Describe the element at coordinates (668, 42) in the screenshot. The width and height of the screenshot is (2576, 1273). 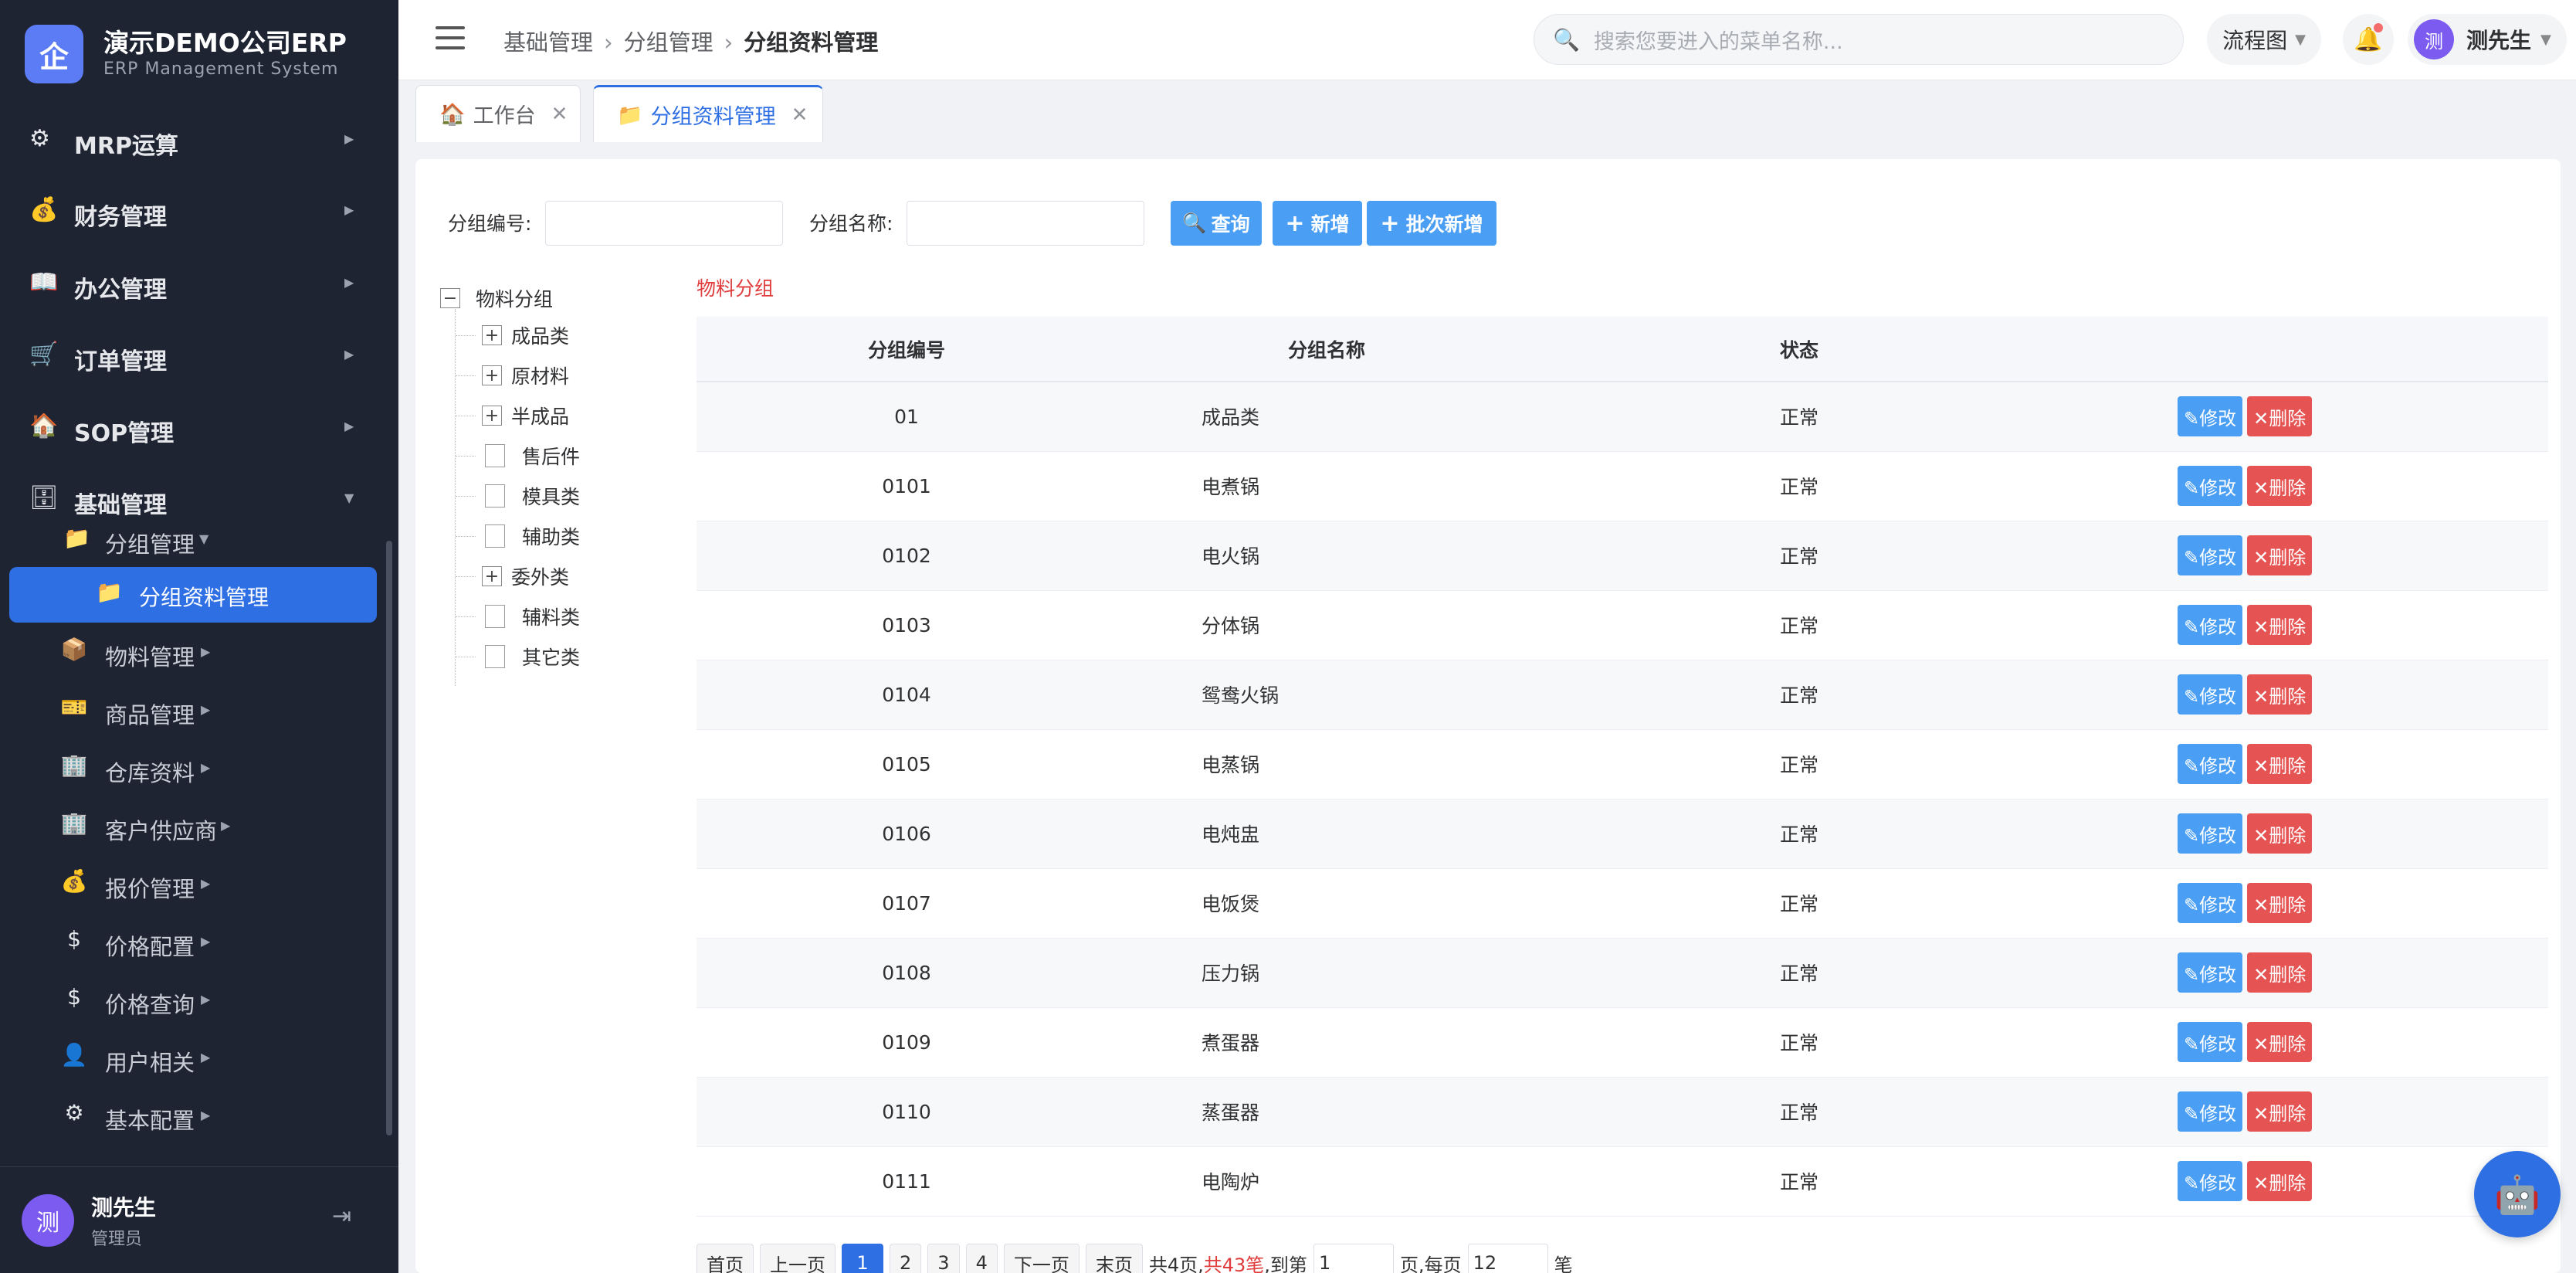
I see `breadcrumb-item: 分组管理` at that location.